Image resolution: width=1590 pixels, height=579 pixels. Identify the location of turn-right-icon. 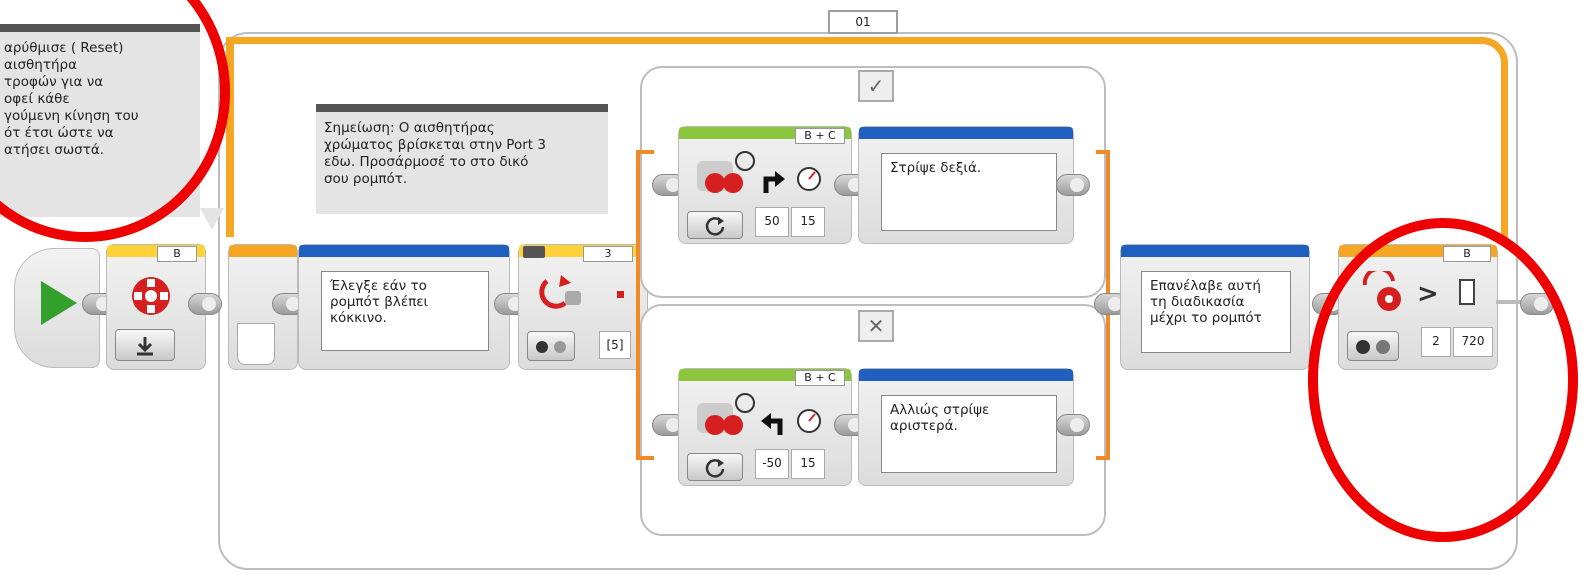
(774, 182).